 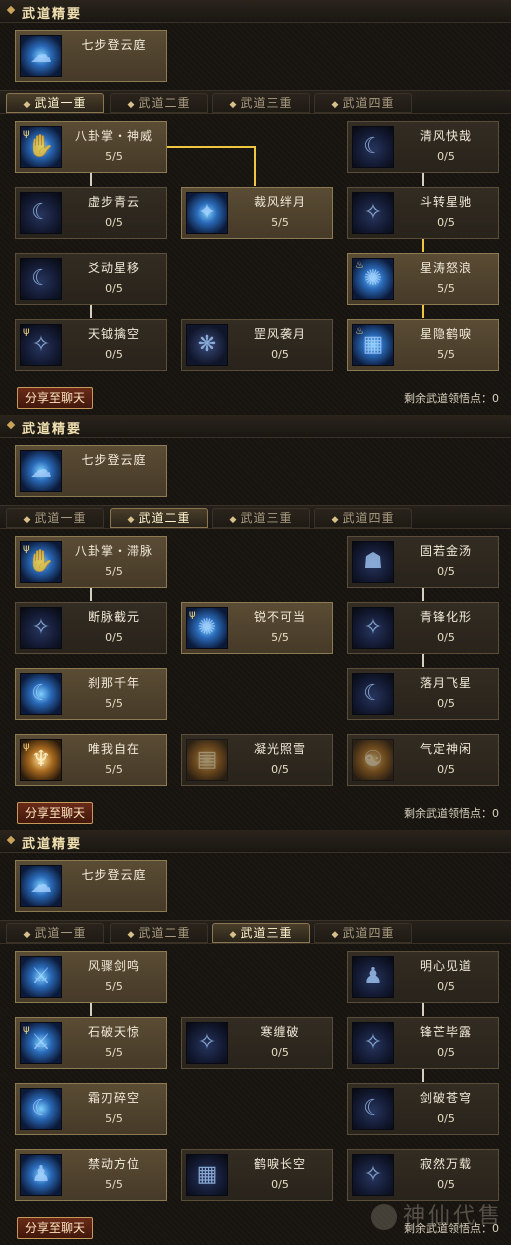 I want to click on frost-blade-icon: ☾, so click(x=41, y=1109).